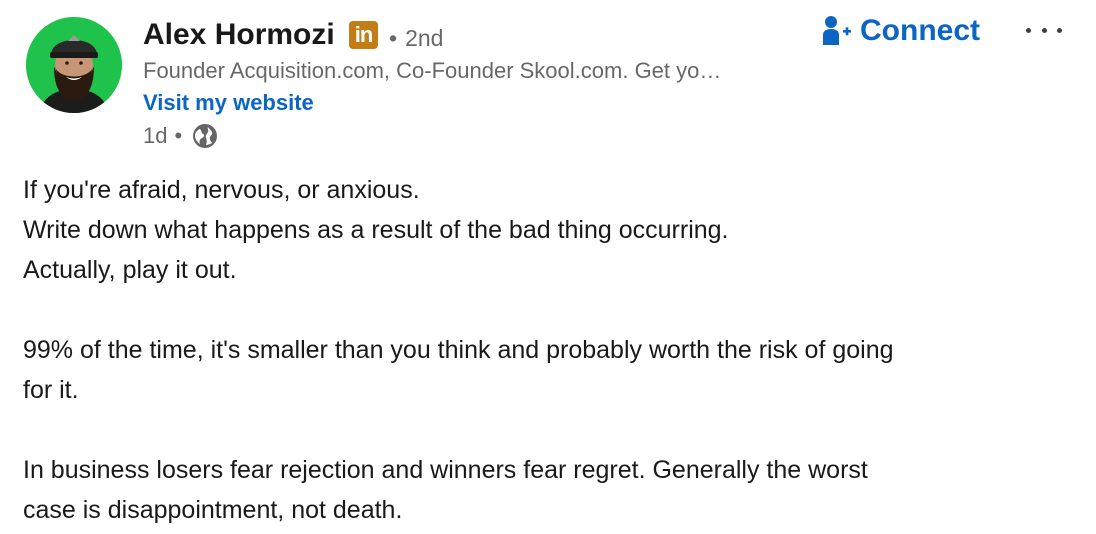 This screenshot has width=1096, height=534. I want to click on connect-label: Connect, so click(920, 30).